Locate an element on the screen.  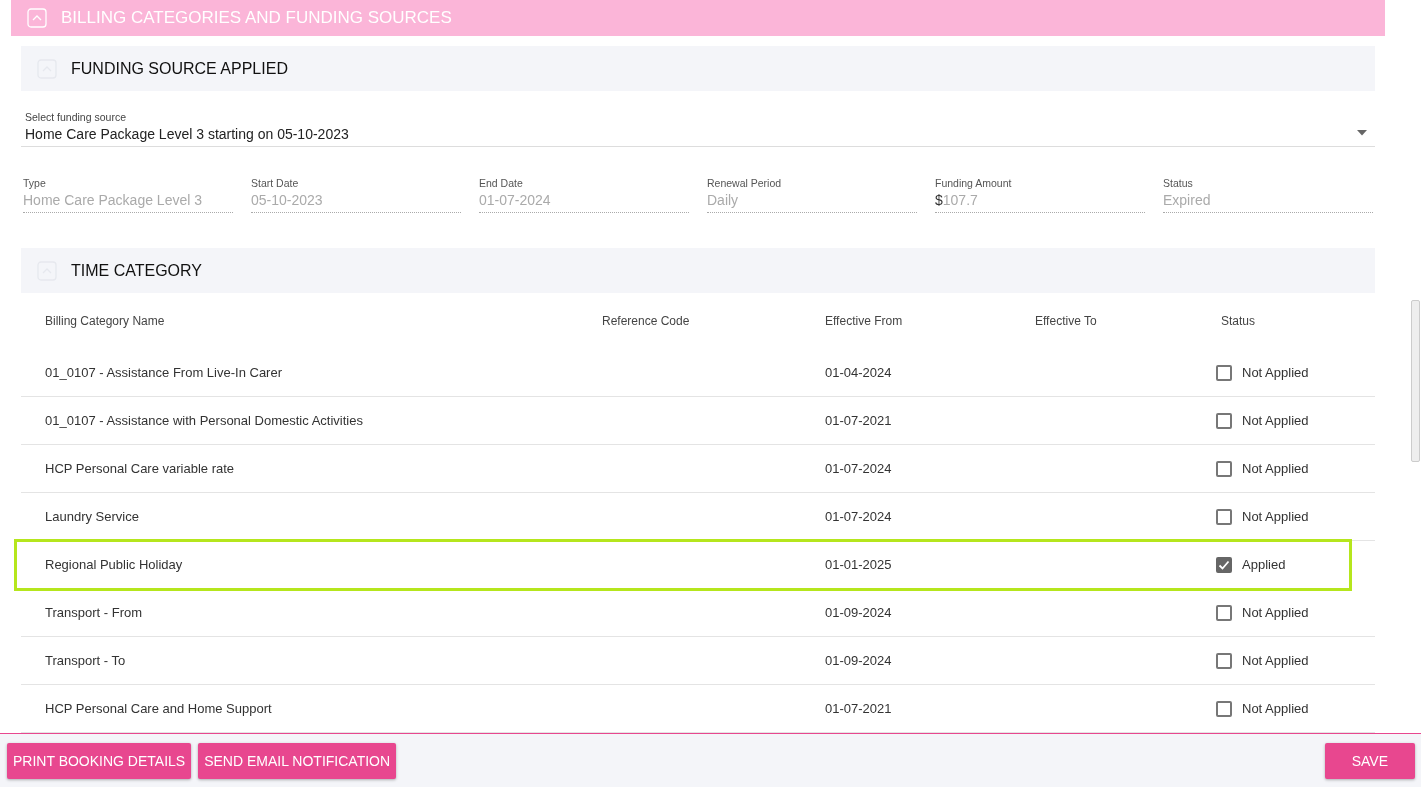
column-header: Effective To is located at coordinates (1066, 321).